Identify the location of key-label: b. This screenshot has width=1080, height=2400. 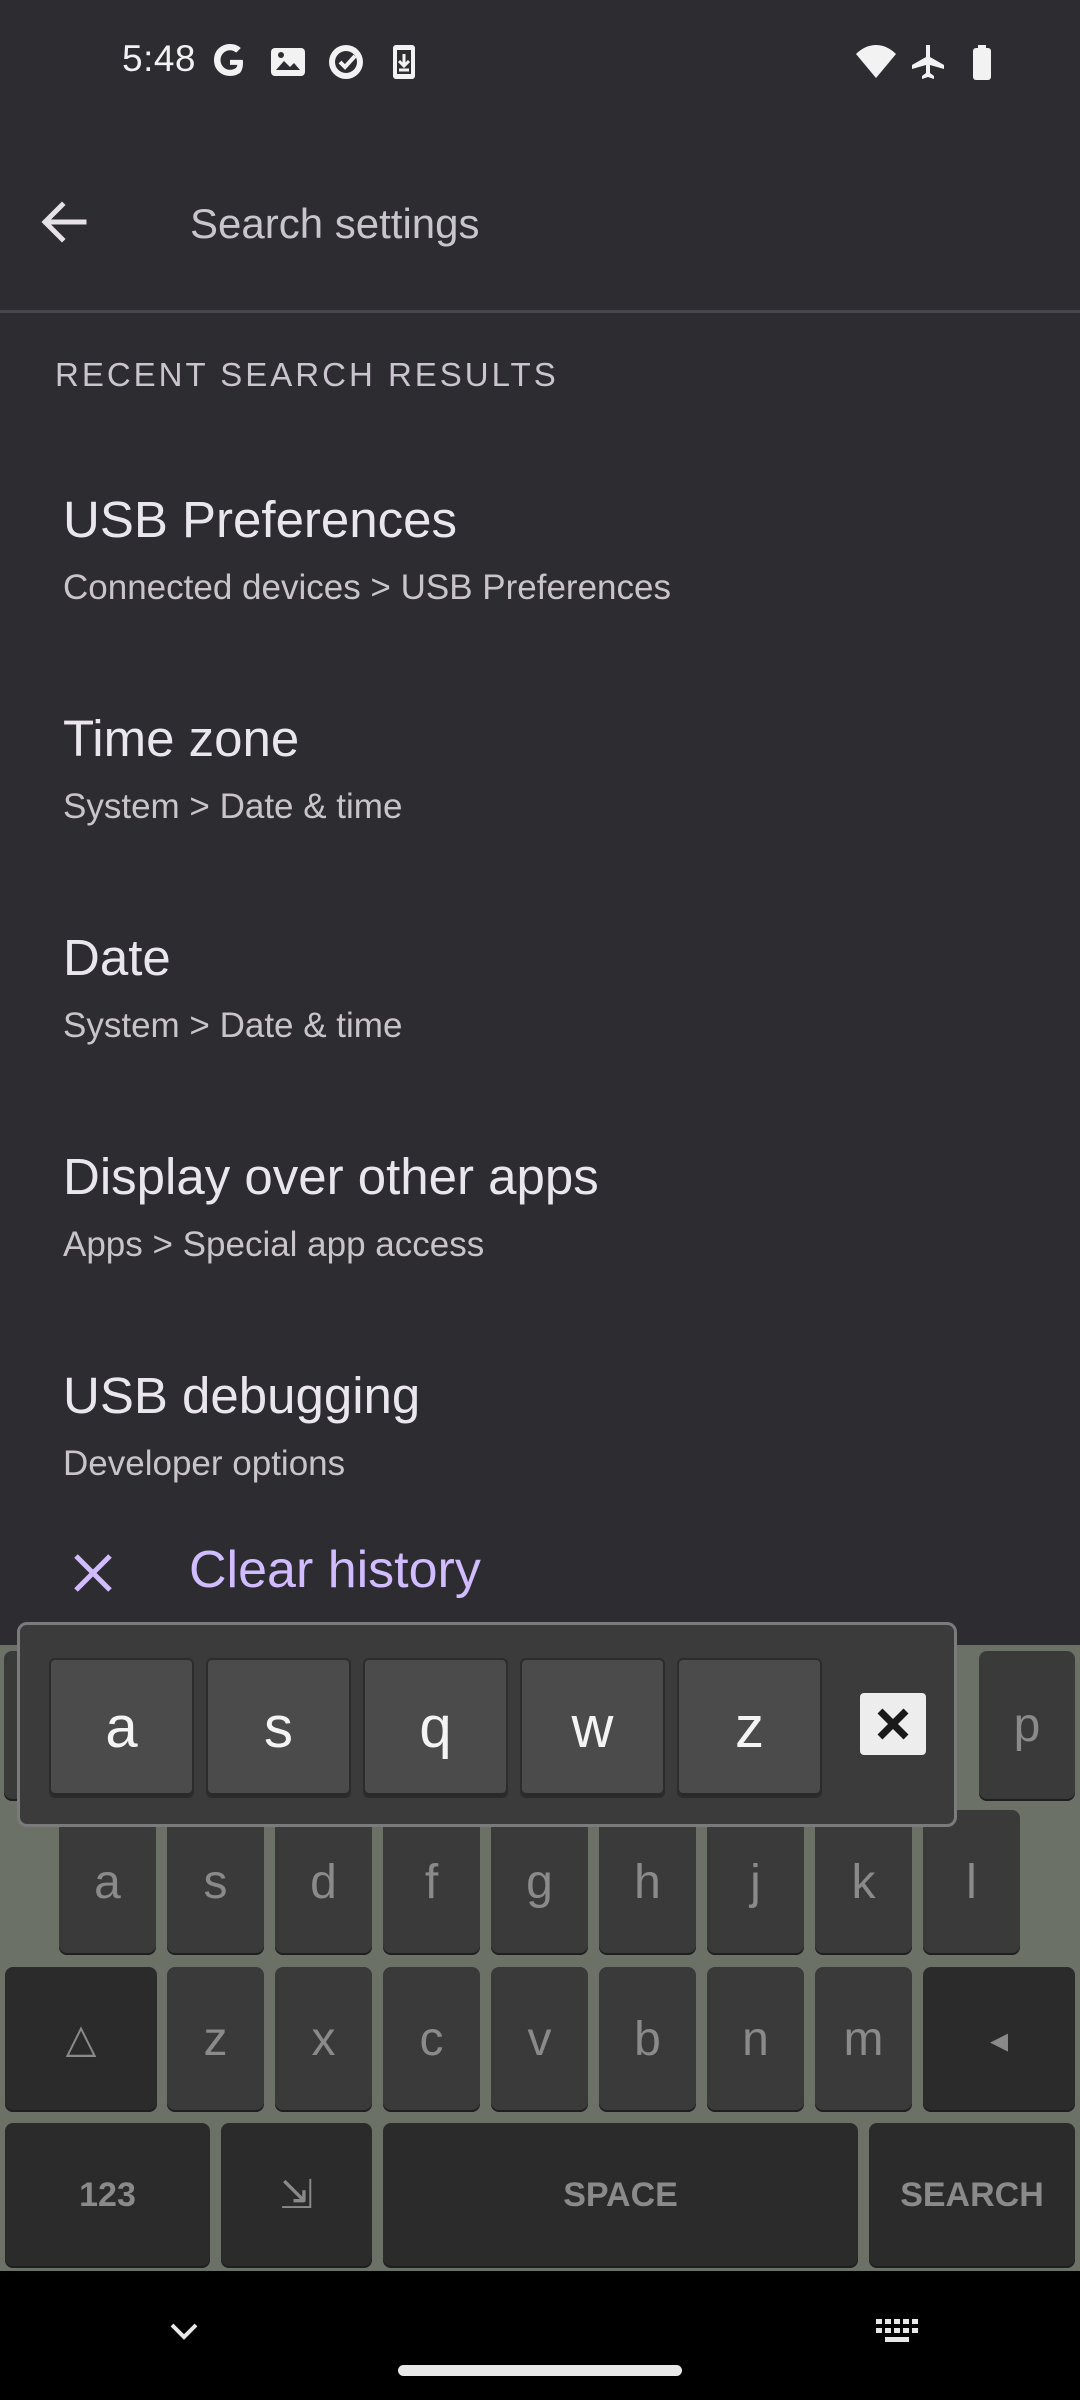
(647, 2039).